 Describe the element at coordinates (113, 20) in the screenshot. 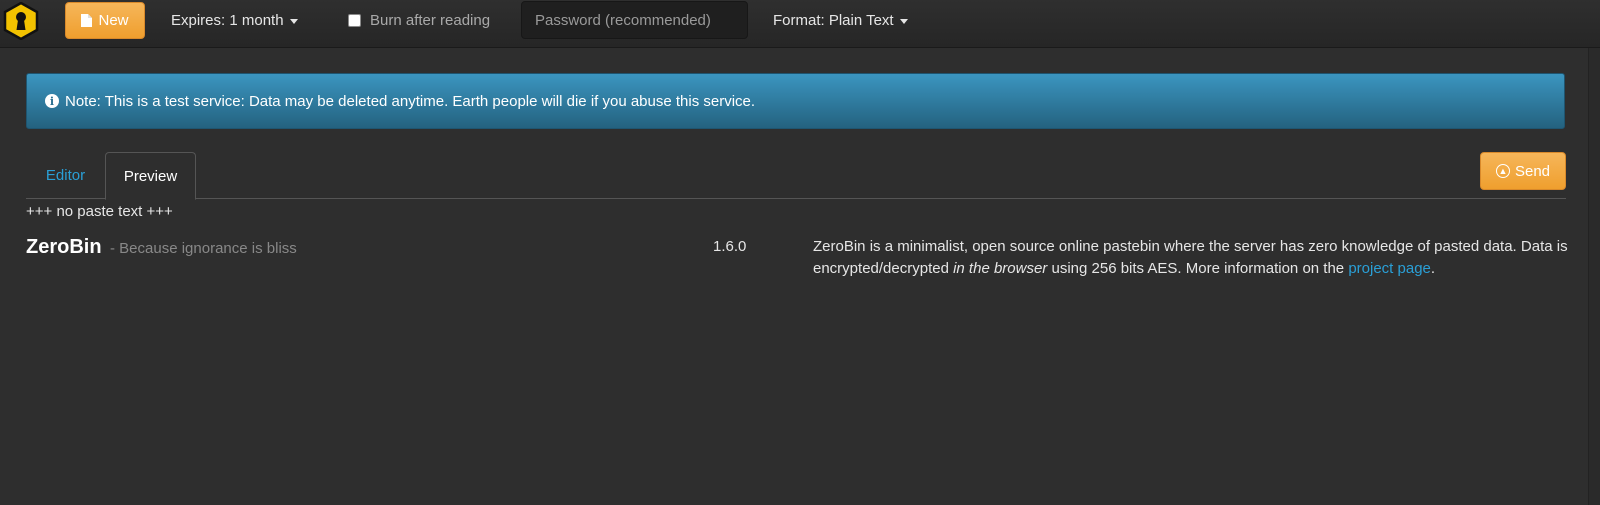

I see `new-button-label: New` at that location.